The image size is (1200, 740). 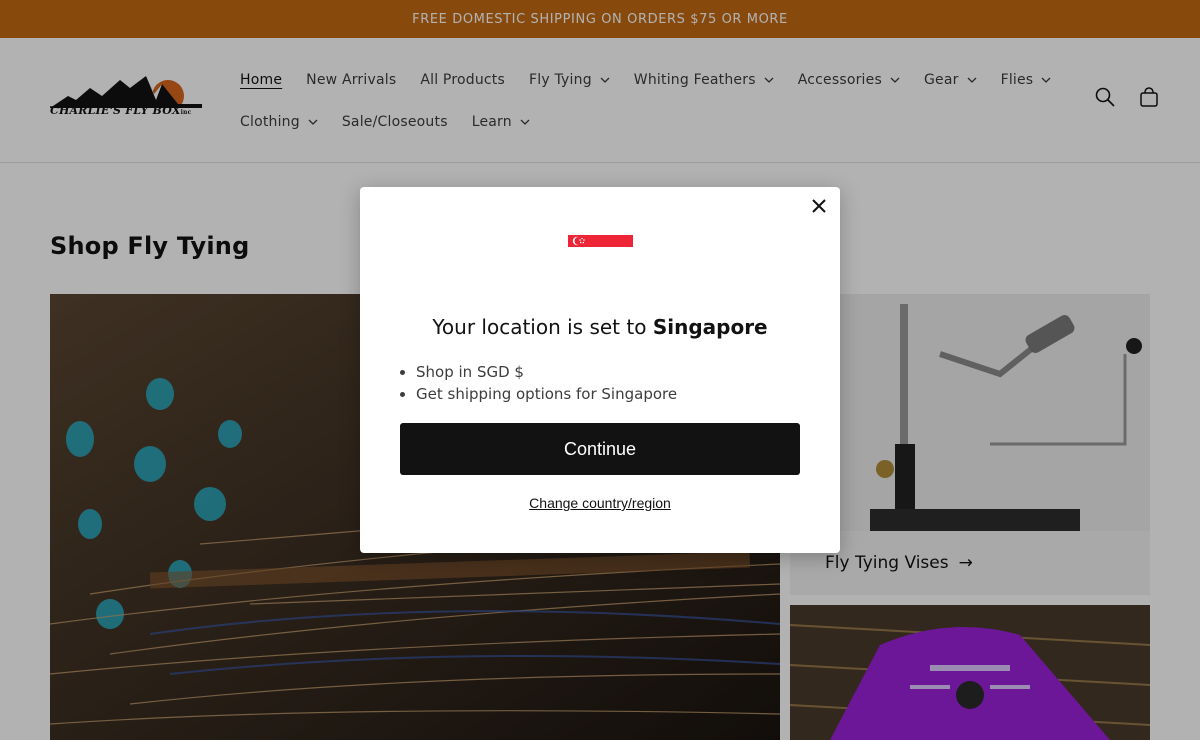 What do you see at coordinates (710, 327) in the screenshot?
I see `modal-country: Singapore` at bounding box center [710, 327].